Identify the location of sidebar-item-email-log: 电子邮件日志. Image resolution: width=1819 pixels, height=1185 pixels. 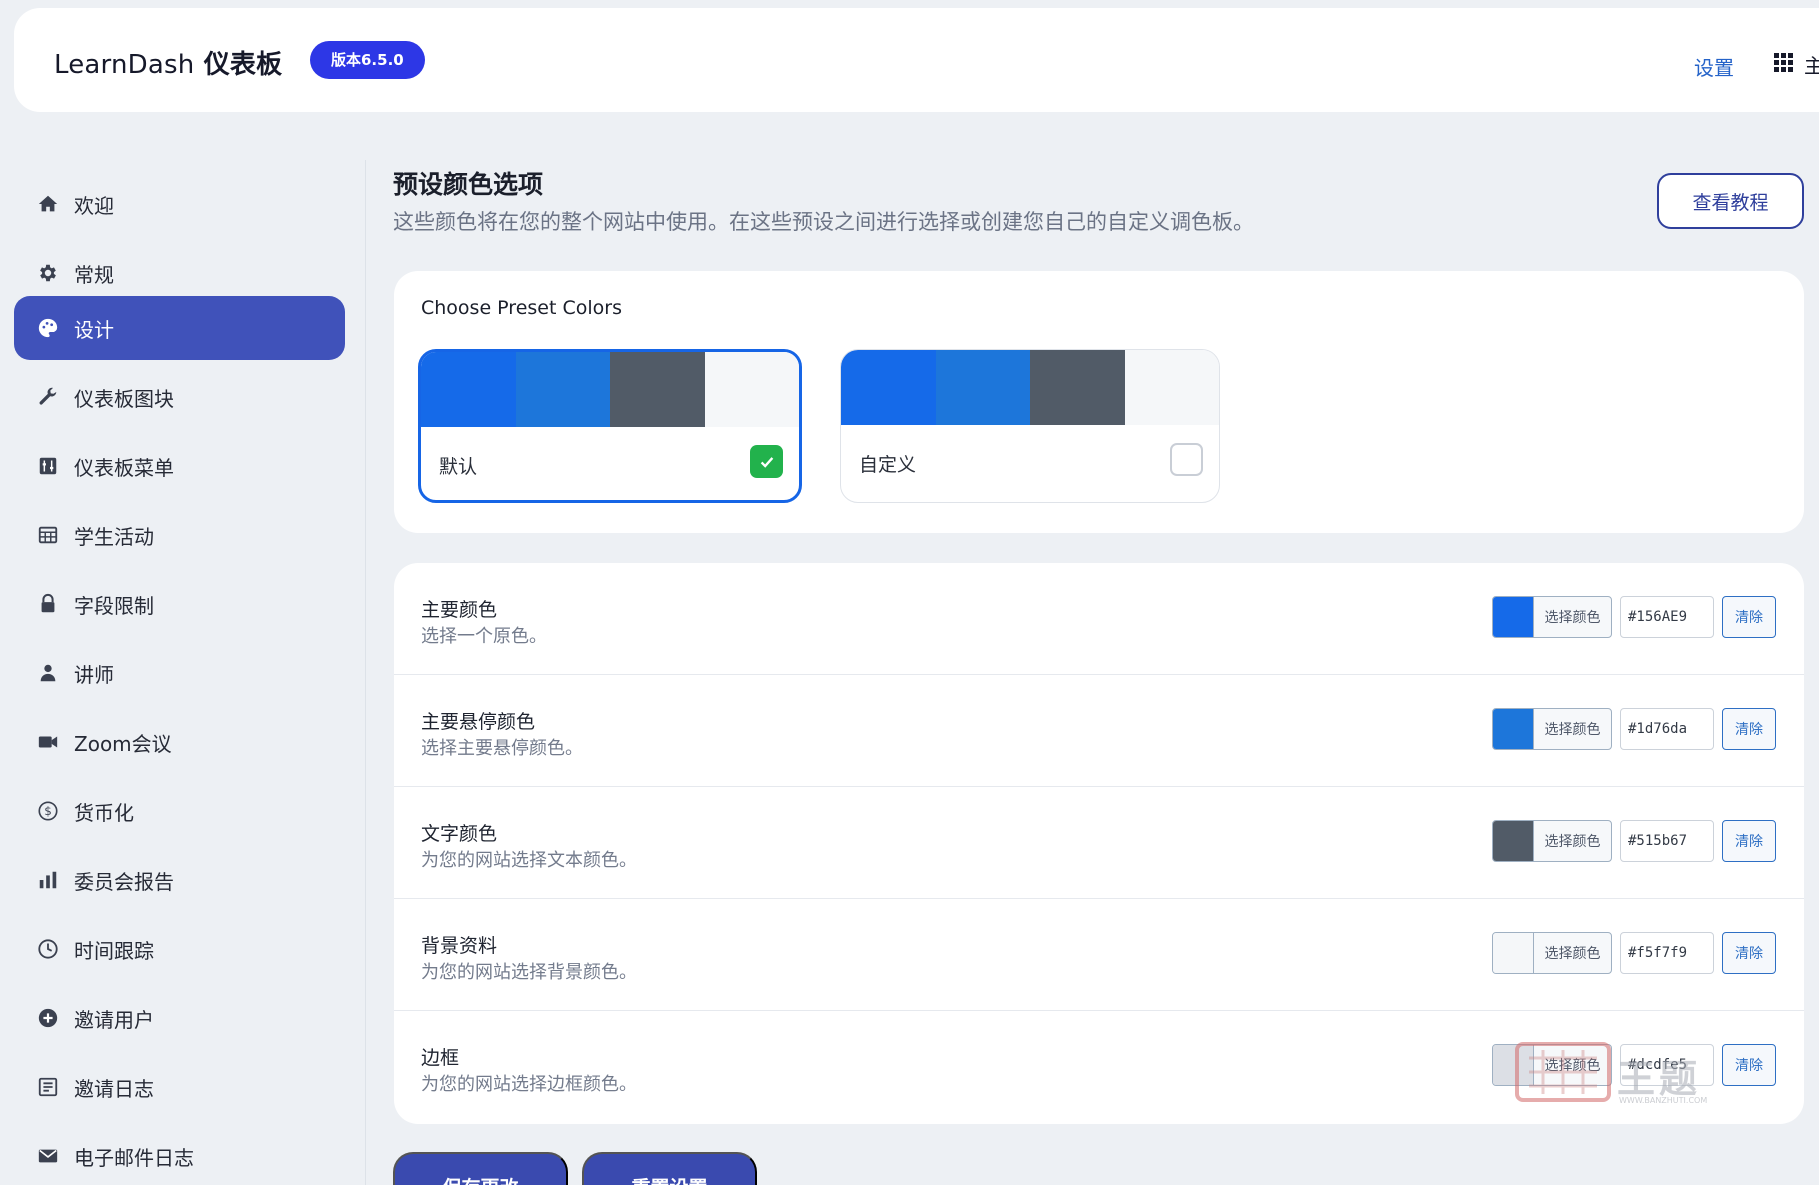
(179, 1154).